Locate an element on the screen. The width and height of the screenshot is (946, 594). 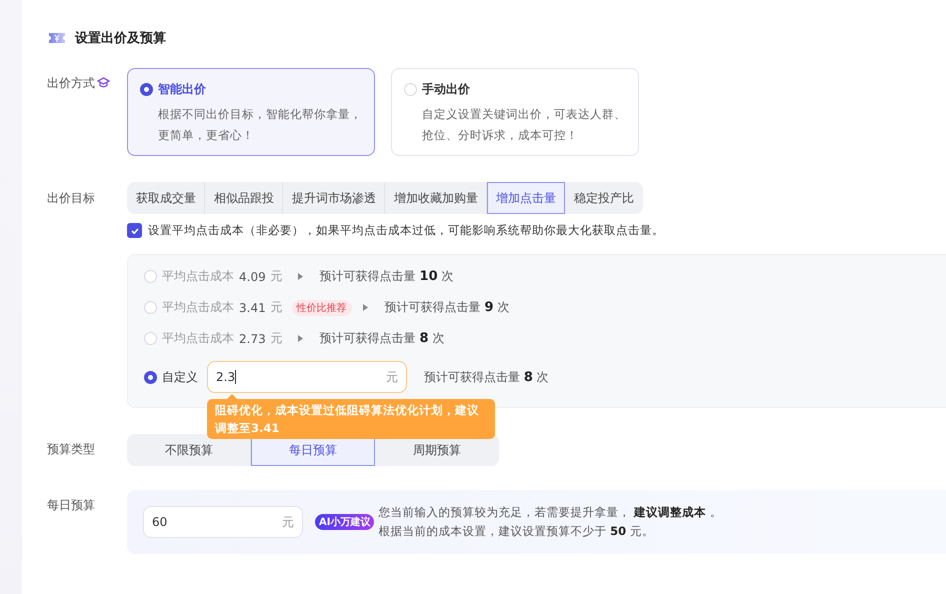
field-label: 出价目标 is located at coordinates (71, 198).